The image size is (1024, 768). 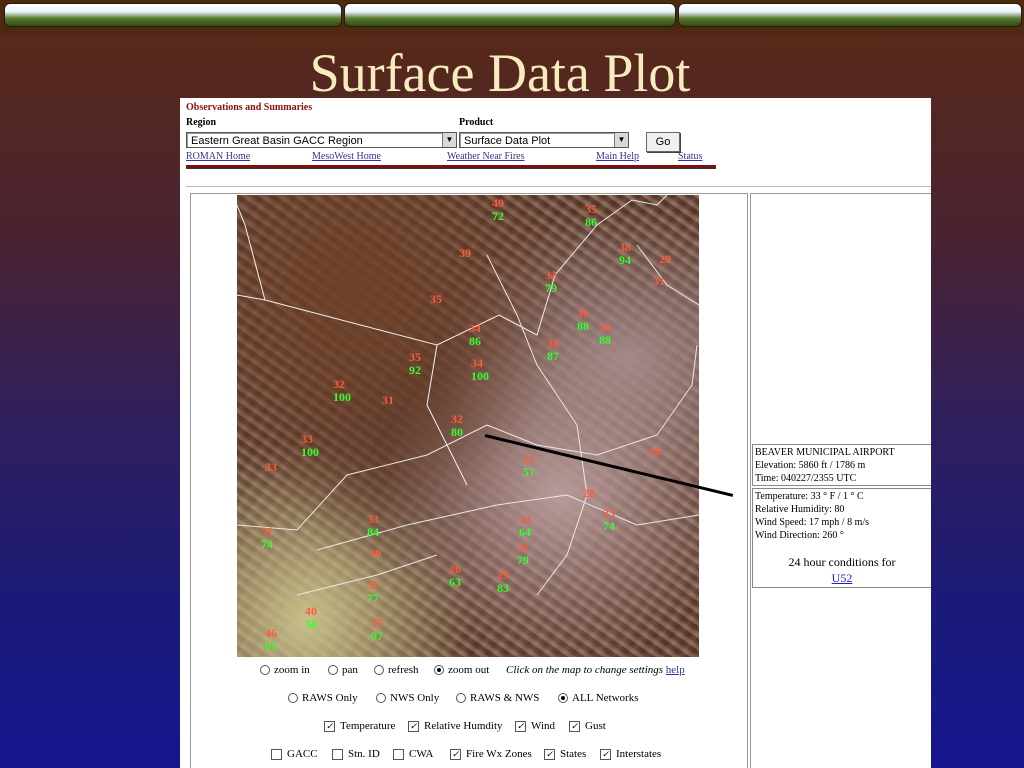 I want to click on network-raws-only: RAWS Only, so click(x=323, y=698).